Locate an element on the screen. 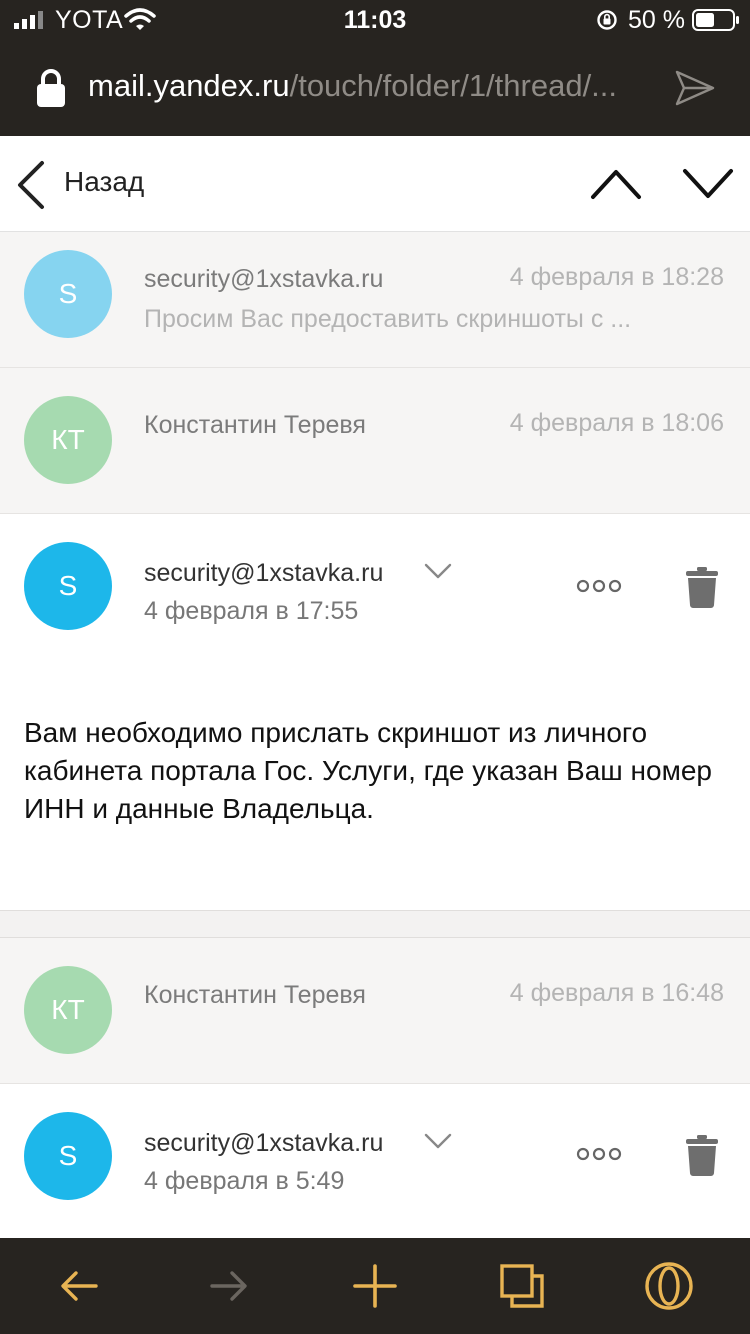 The width and height of the screenshot is (750, 1334). plus-icon is located at coordinates (375, 1286).